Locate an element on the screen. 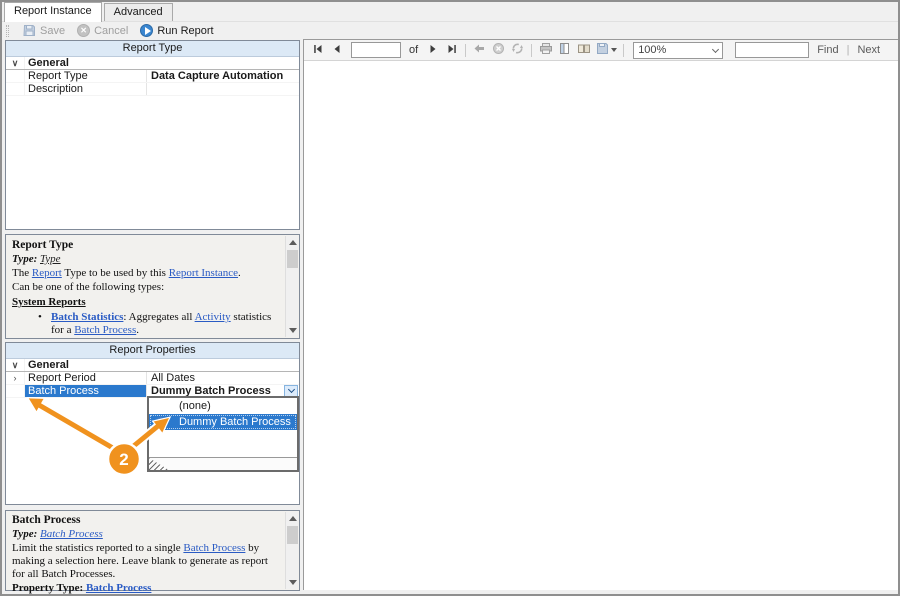 Image resolution: width=900 pixels, height=596 pixels. report-type-panel-header: Report Type is located at coordinates (152, 49).